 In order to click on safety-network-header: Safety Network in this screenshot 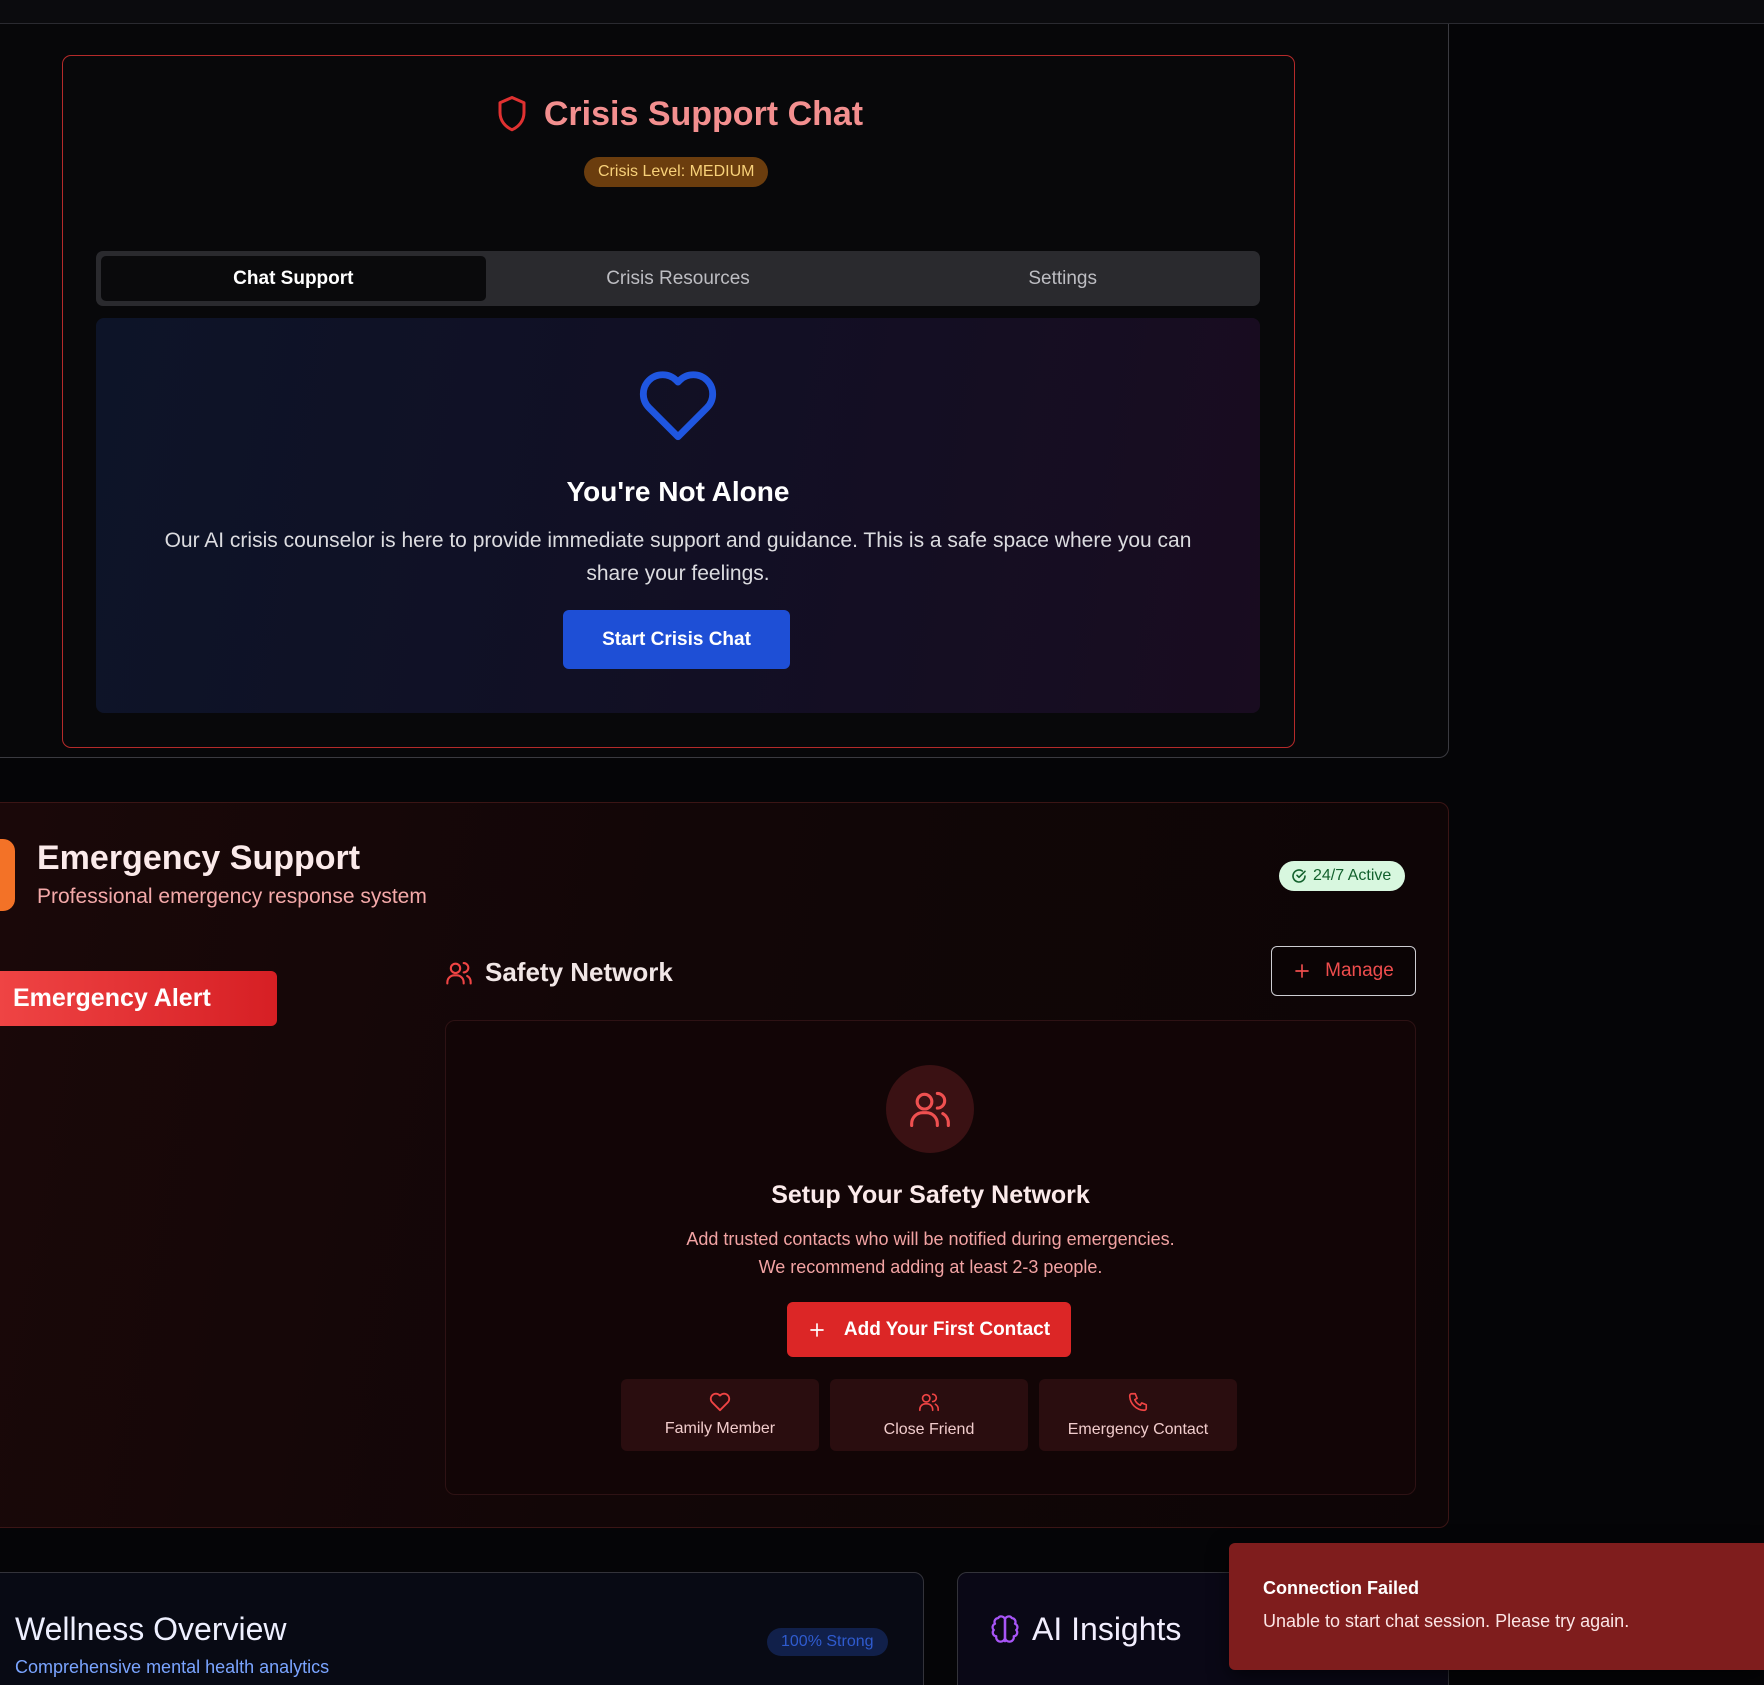, I will do `click(559, 972)`.